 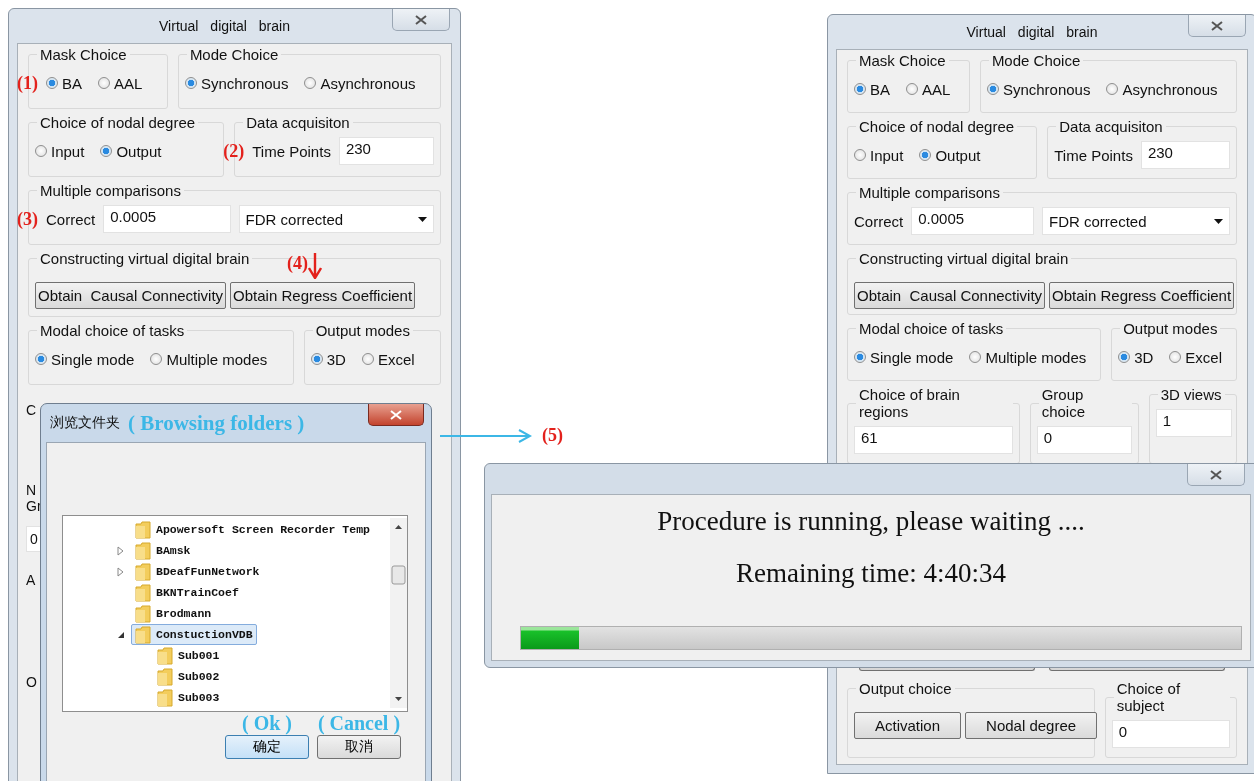 What do you see at coordinates (121, 634) in the screenshot?
I see `expanded-triangle-icon` at bounding box center [121, 634].